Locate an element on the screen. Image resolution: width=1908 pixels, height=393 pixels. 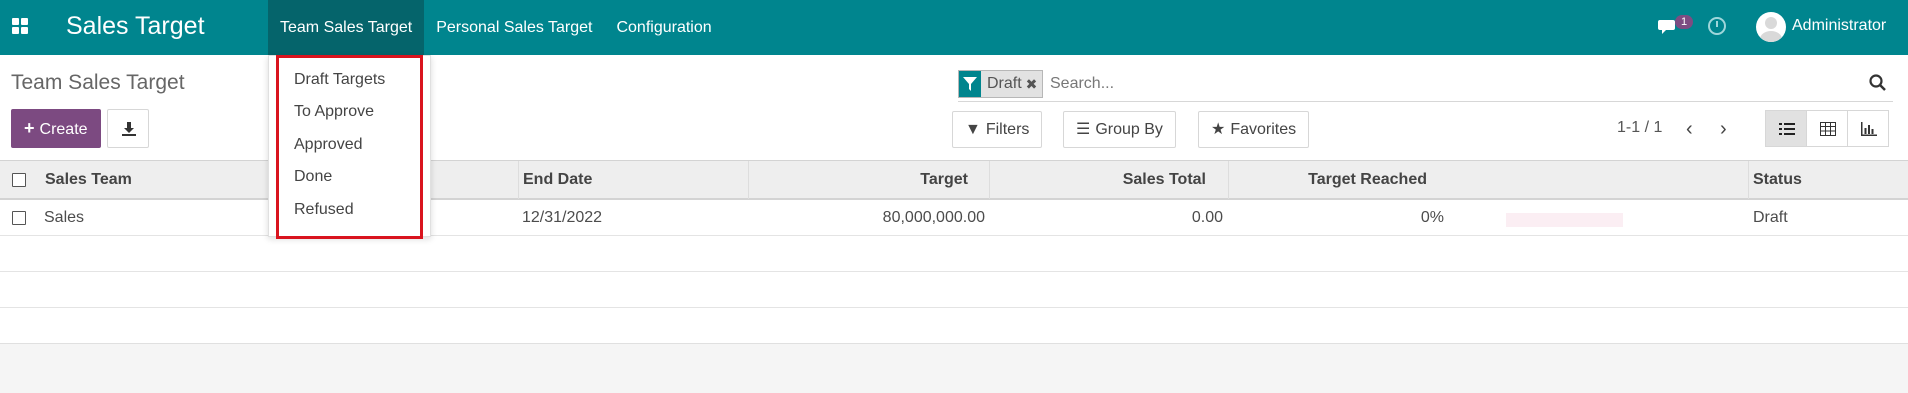
highlight-box is located at coordinates (349, 147).